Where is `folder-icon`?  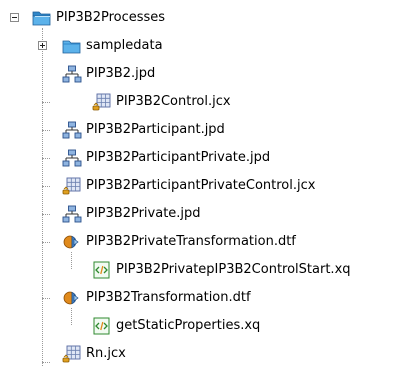 folder-icon is located at coordinates (72, 46).